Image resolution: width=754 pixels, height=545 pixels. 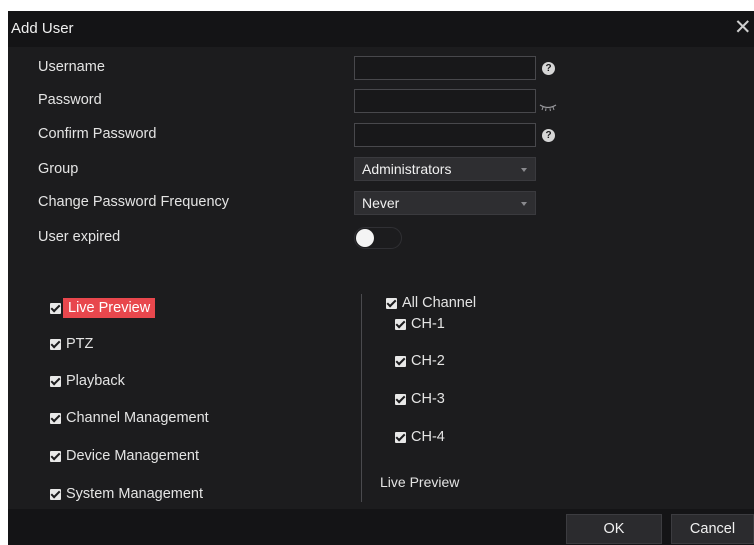 What do you see at coordinates (378, 238) in the screenshot?
I see `user-expired-toggle` at bounding box center [378, 238].